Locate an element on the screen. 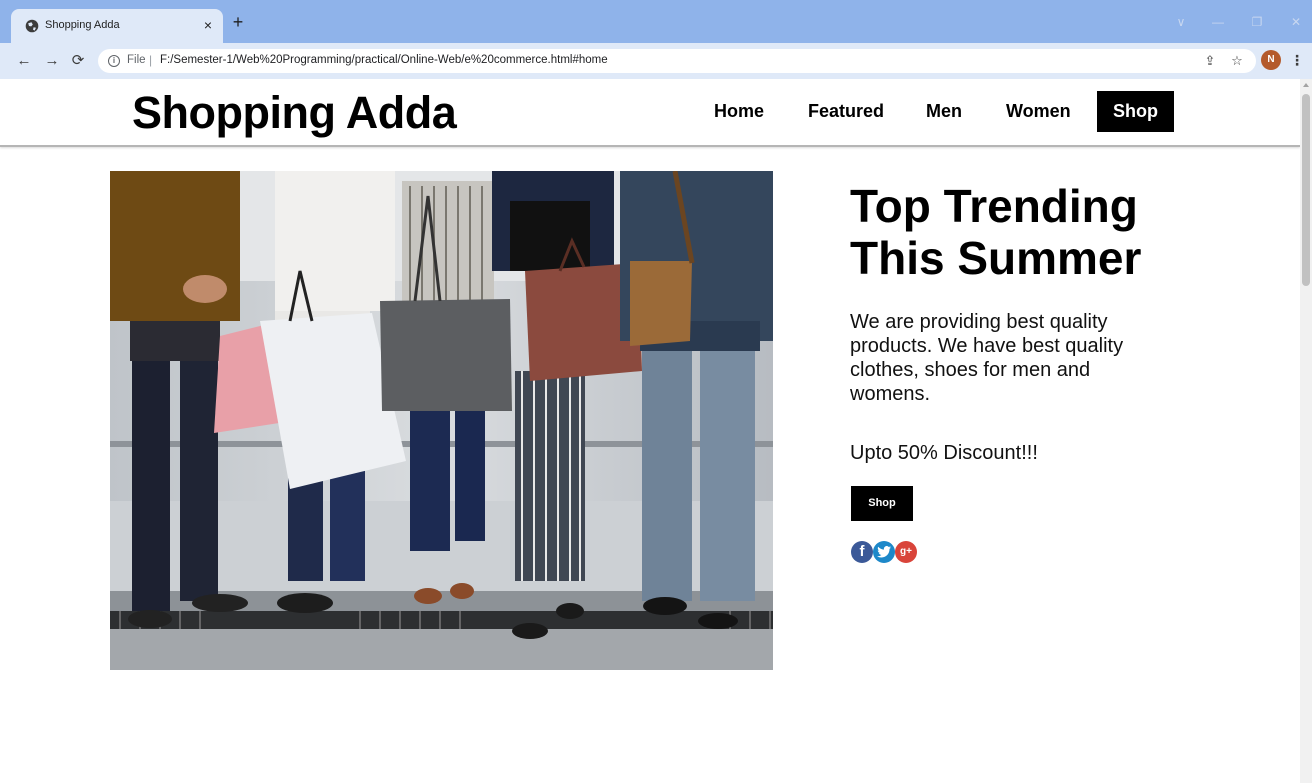 This screenshot has height=783, width=1312. forward-arrow-icon: → is located at coordinates (52, 61).